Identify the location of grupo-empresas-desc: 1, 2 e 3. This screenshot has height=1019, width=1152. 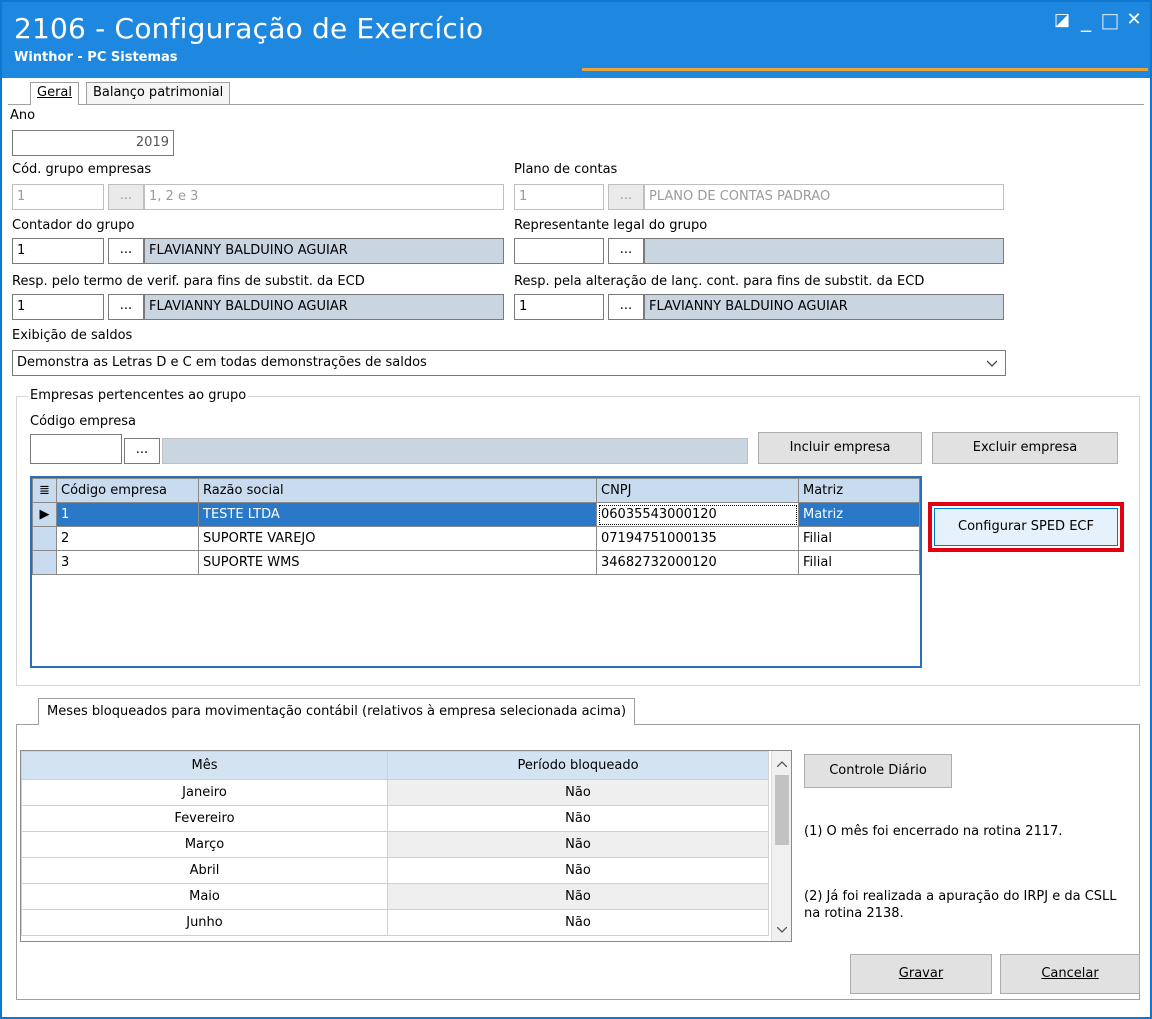
(324, 197).